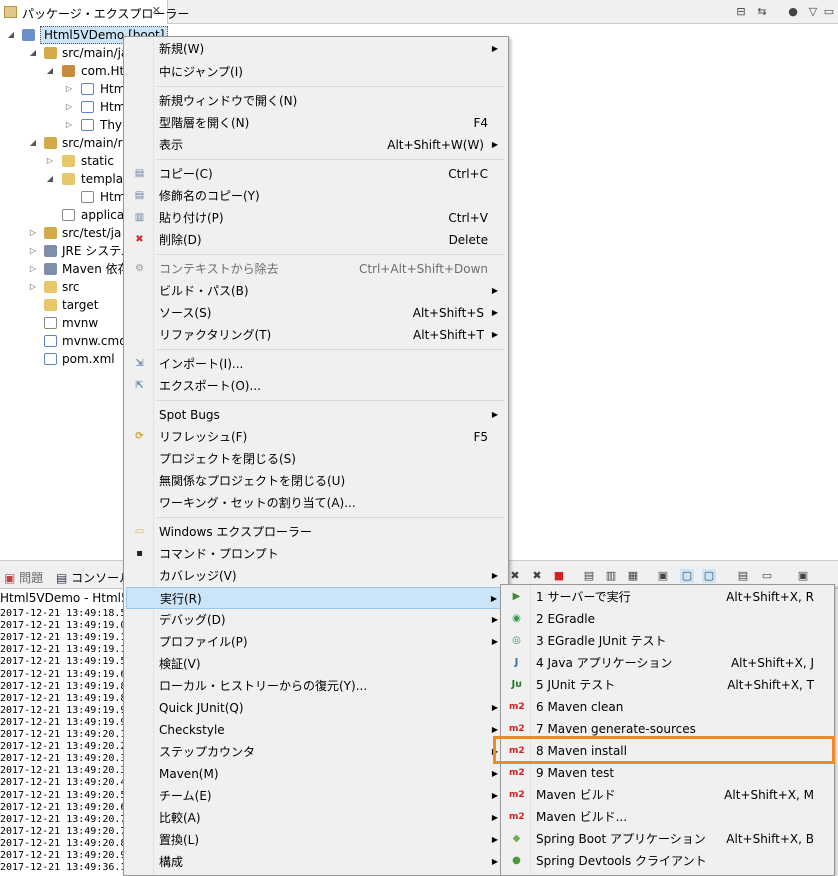  What do you see at coordinates (139, 531) in the screenshot?
I see `folder-explore-icon: ▭` at bounding box center [139, 531].